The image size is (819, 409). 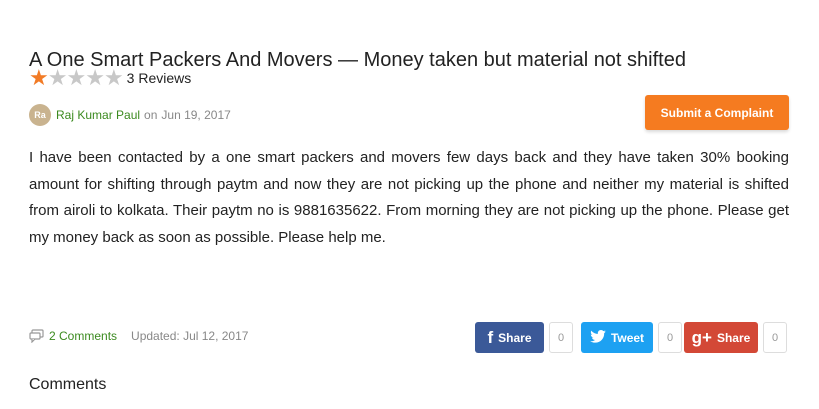 What do you see at coordinates (598, 337) in the screenshot?
I see `twitter-icon` at bounding box center [598, 337].